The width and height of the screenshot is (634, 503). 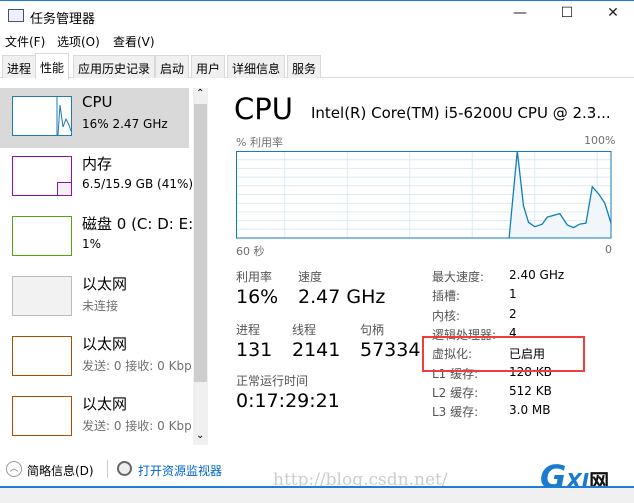 I want to click on menu-view: 查看(V), so click(x=134, y=41).